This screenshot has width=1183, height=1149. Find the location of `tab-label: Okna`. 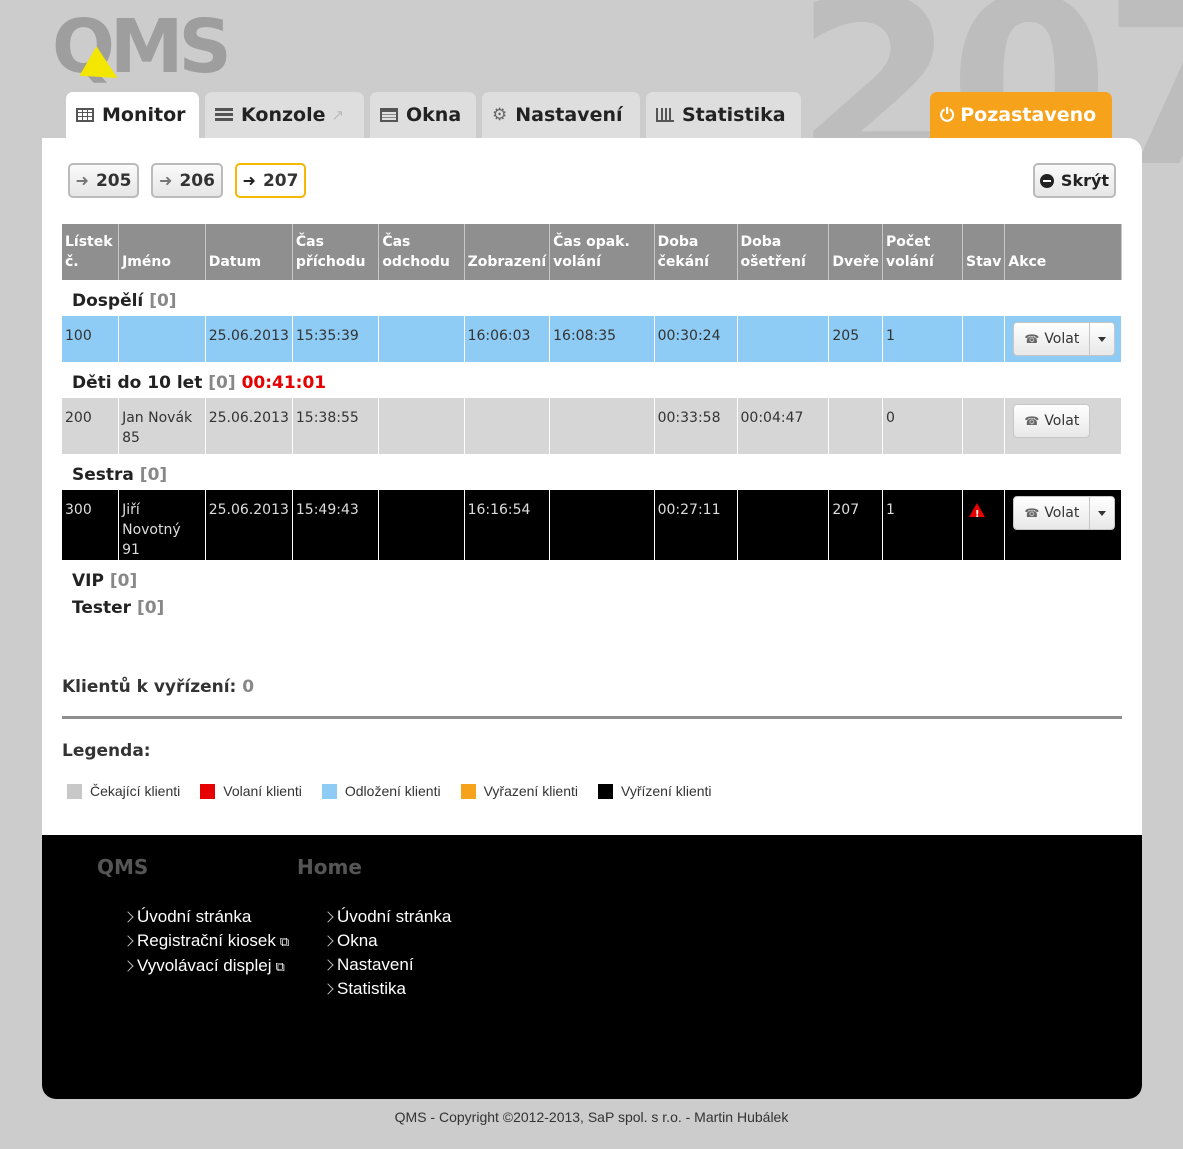

tab-label: Okna is located at coordinates (434, 115).